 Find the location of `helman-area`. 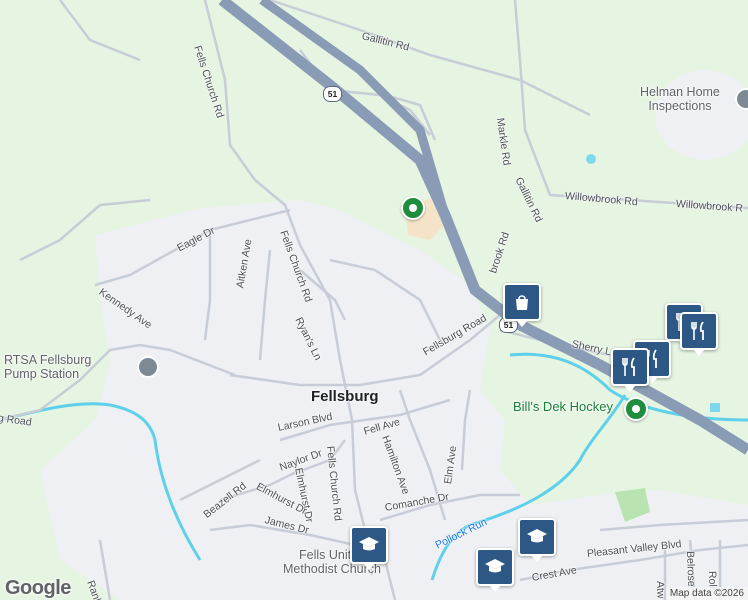

helman-area is located at coordinates (701, 115).